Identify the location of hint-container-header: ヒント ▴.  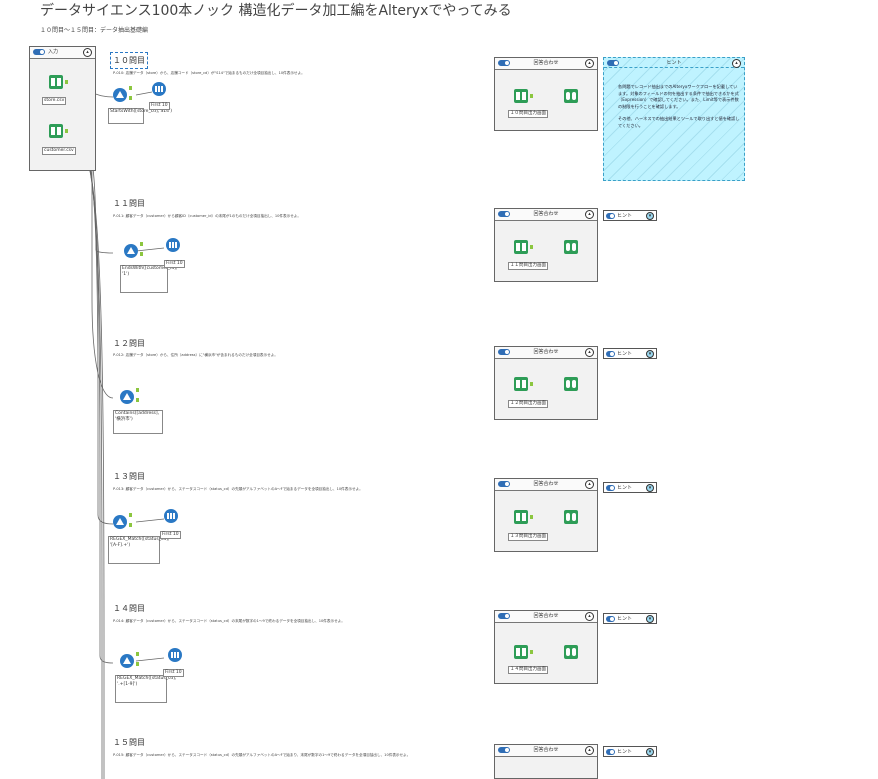
(674, 63).